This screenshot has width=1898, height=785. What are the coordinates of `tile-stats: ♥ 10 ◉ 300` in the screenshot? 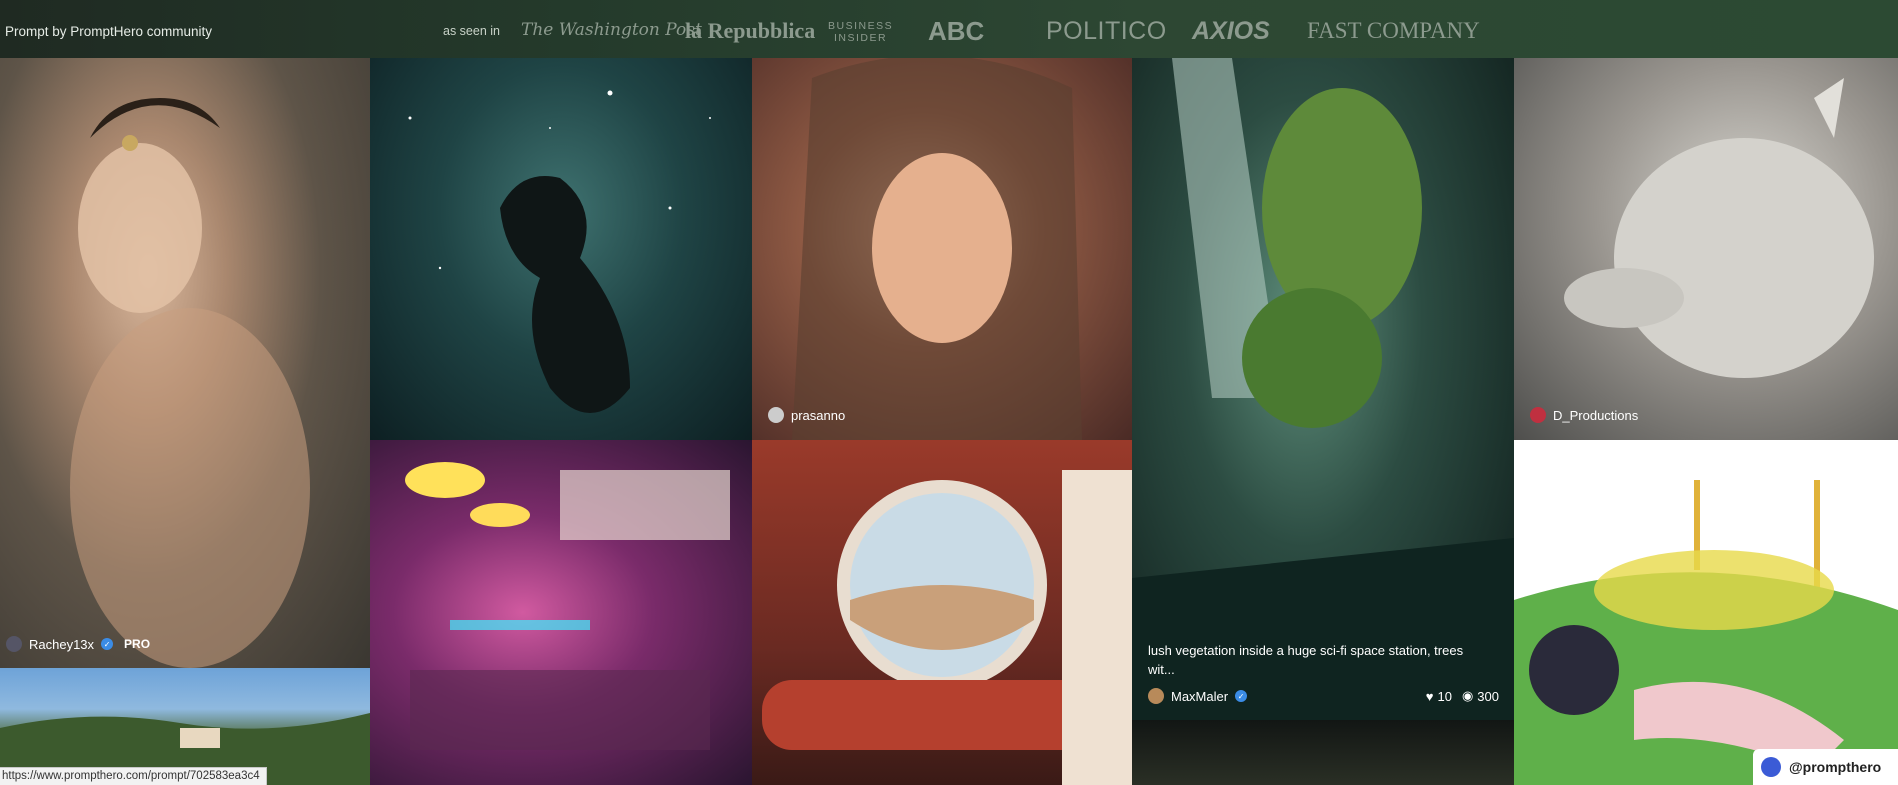 It's located at (1462, 696).